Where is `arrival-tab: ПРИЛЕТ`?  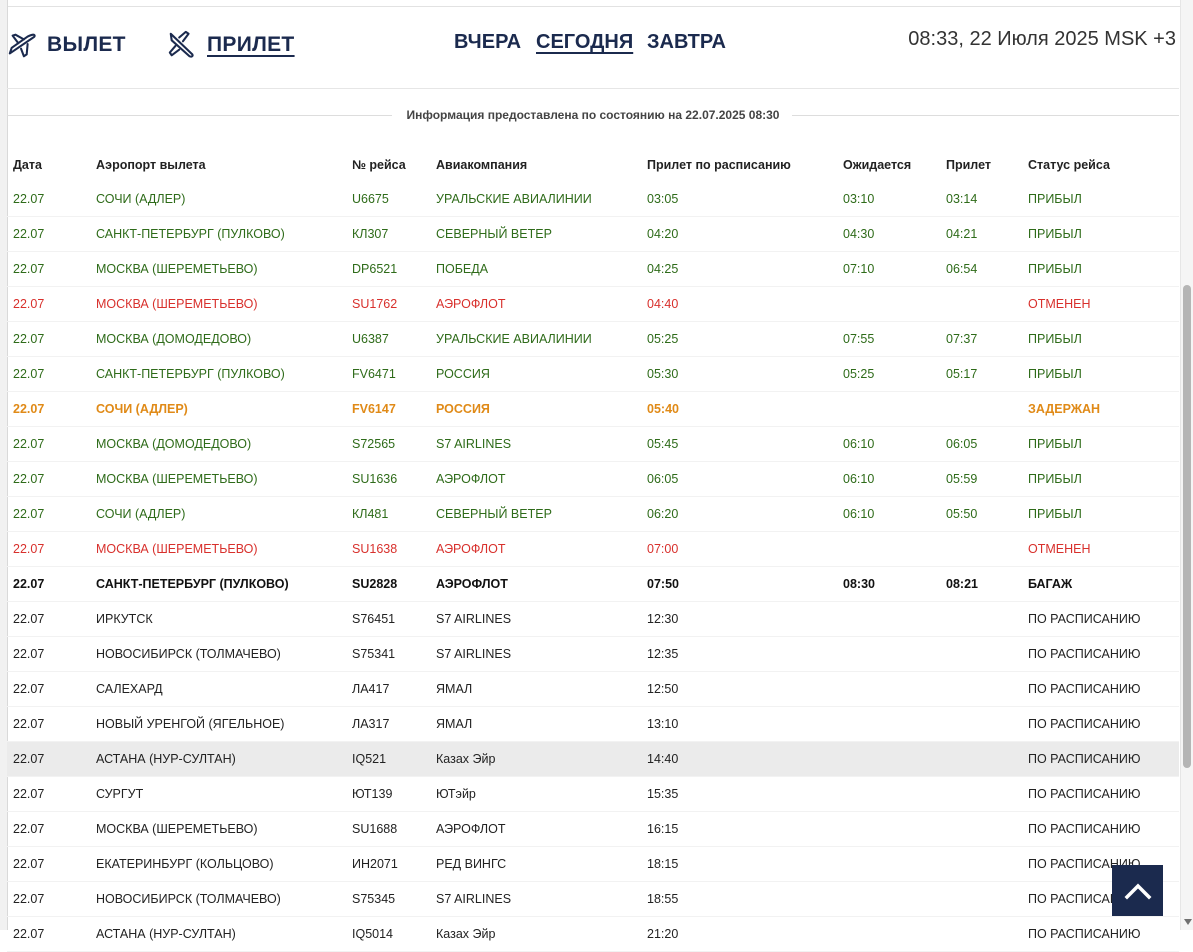
arrival-tab: ПРИЛЕТ is located at coordinates (231, 45).